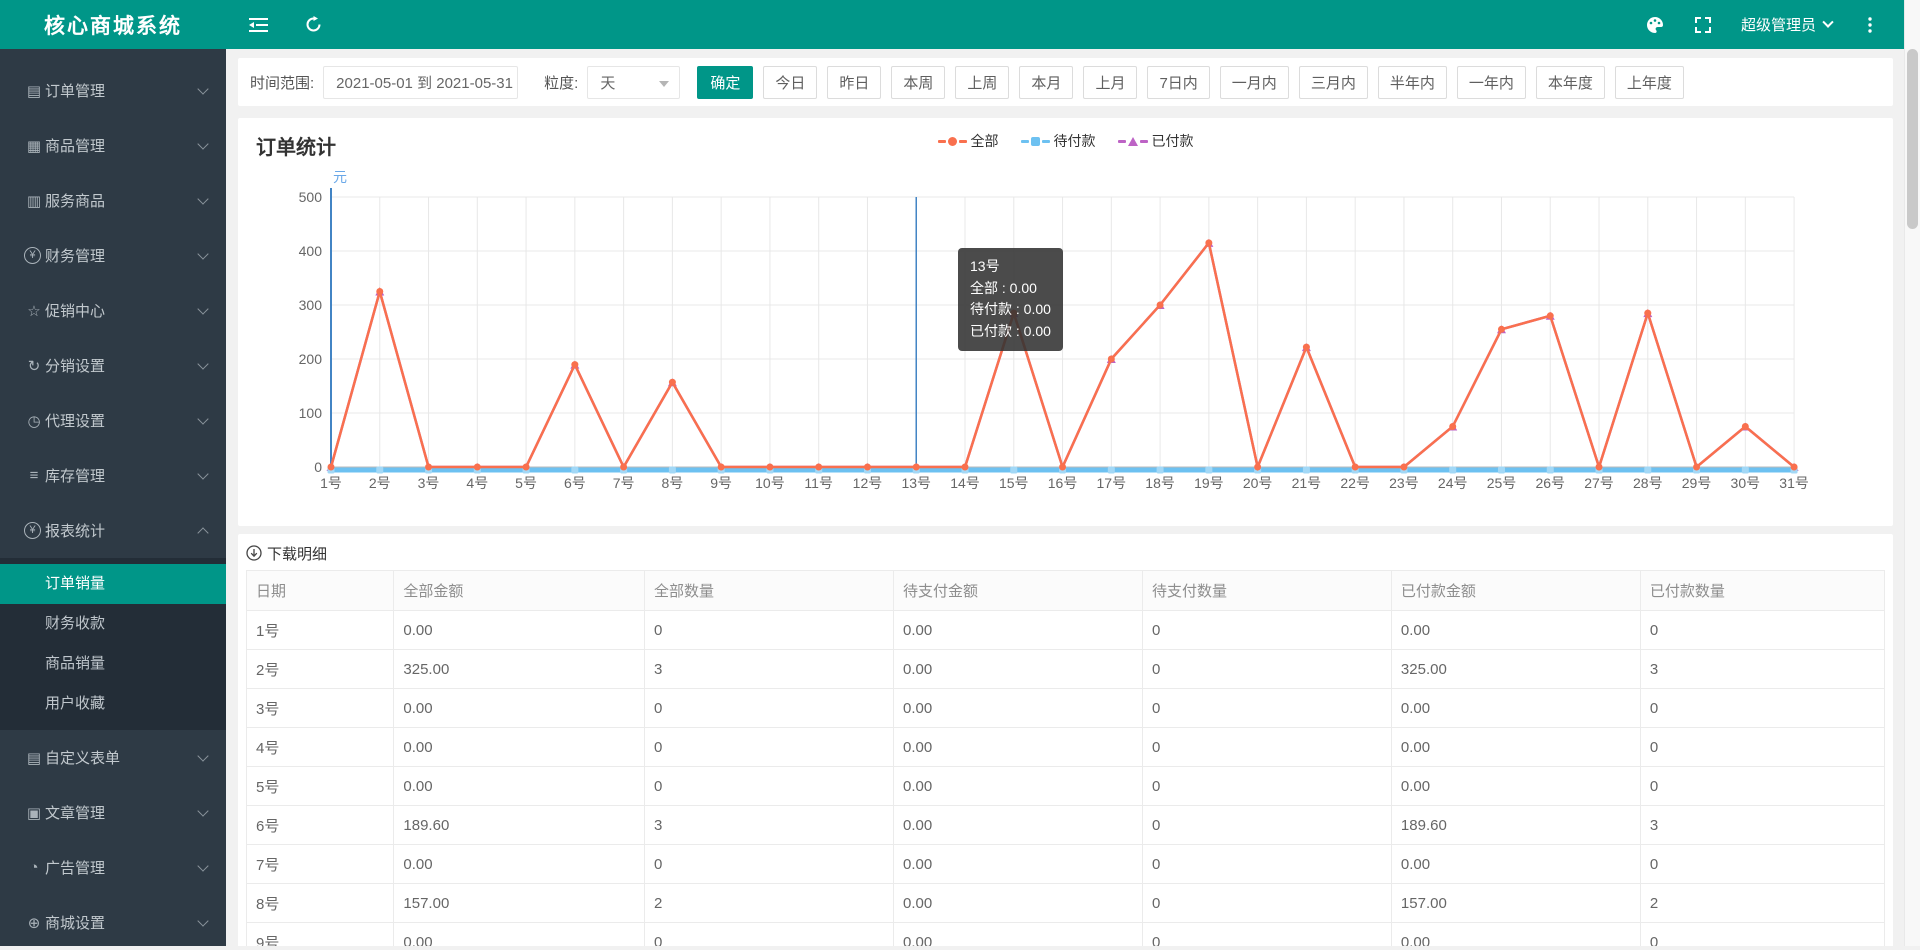 This screenshot has height=950, width=1920. I want to click on sidebar-item-inventory: ≡库存管理, so click(113, 475).